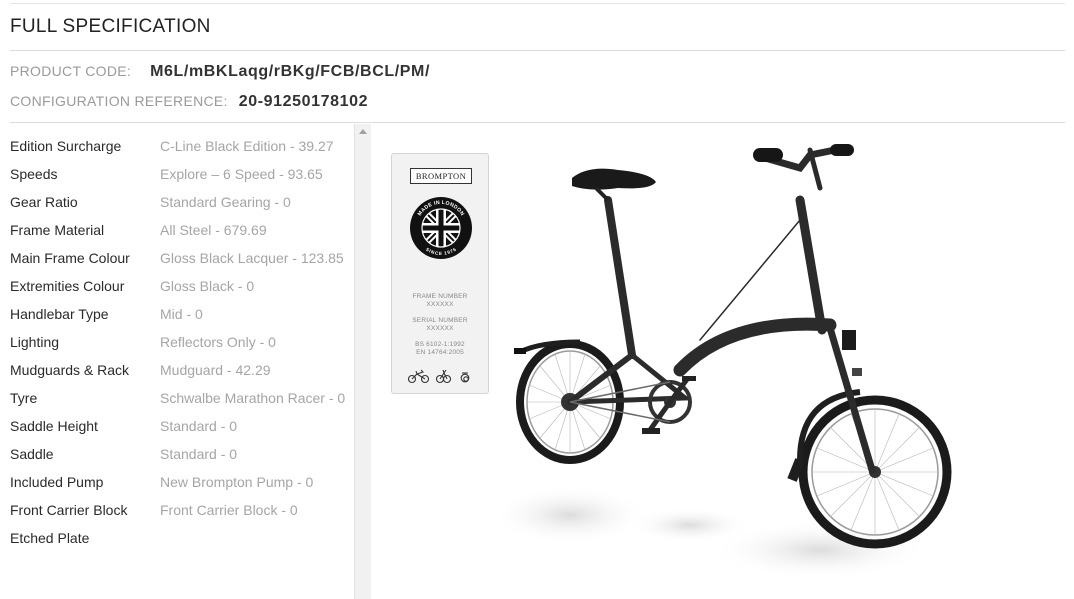 Image resolution: width=1074 pixels, height=599 pixels. Describe the element at coordinates (207, 286) in the screenshot. I see `spec-value: Gloss Black - 0` at that location.